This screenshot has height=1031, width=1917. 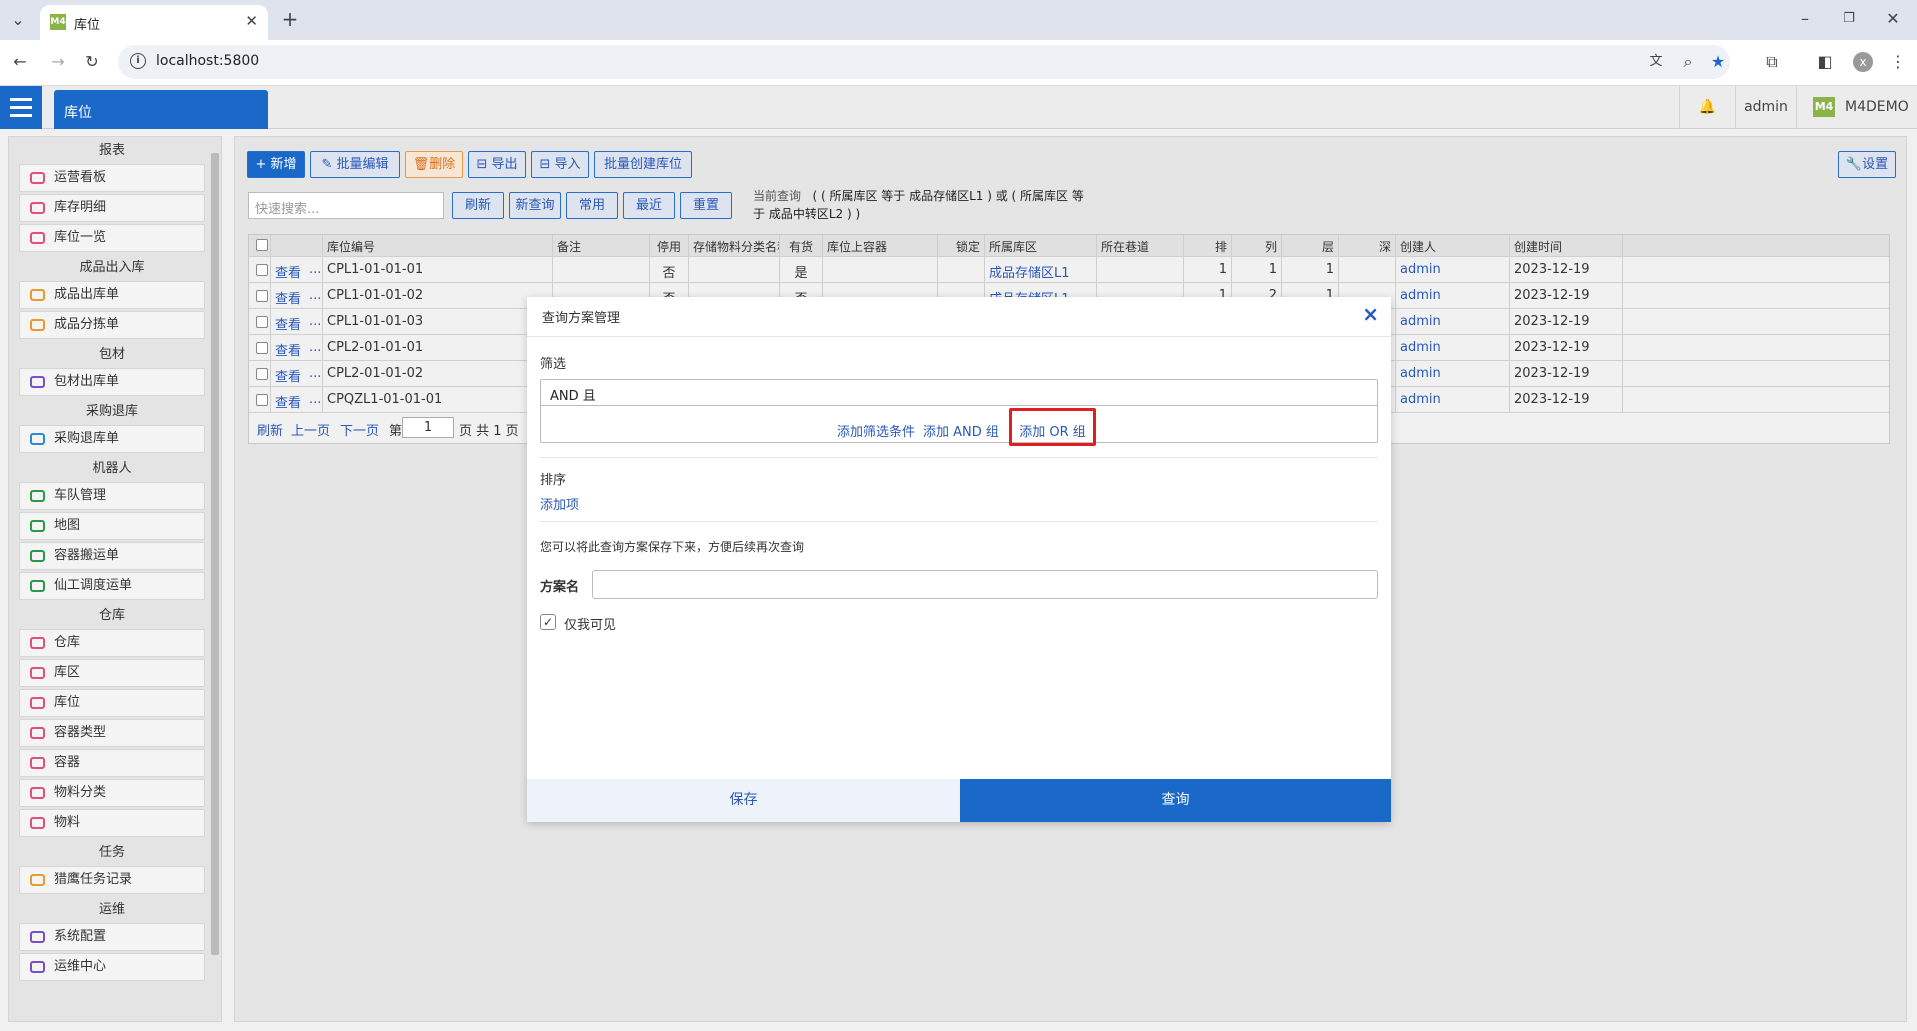 I want to click on add-sort-item-link: 添加项, so click(x=559, y=503).